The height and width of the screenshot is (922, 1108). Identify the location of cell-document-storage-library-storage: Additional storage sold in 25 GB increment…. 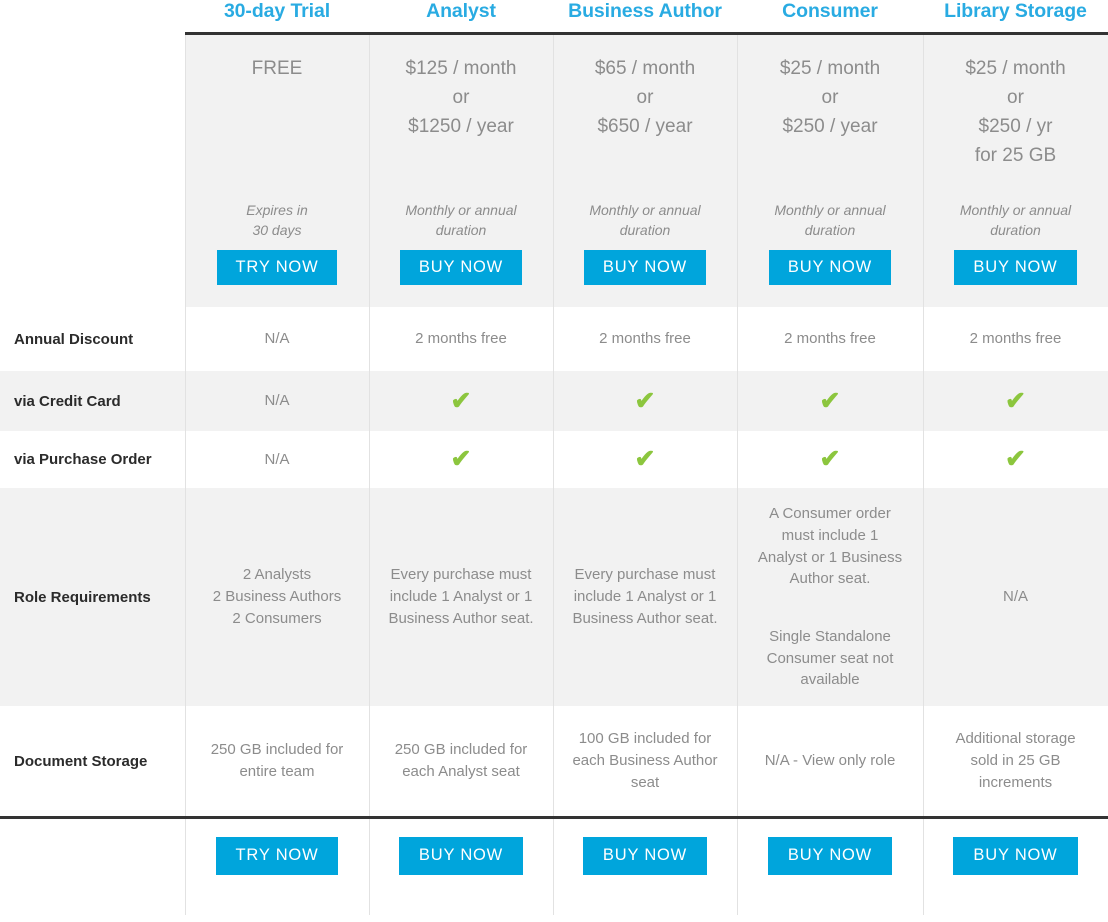
(1015, 762).